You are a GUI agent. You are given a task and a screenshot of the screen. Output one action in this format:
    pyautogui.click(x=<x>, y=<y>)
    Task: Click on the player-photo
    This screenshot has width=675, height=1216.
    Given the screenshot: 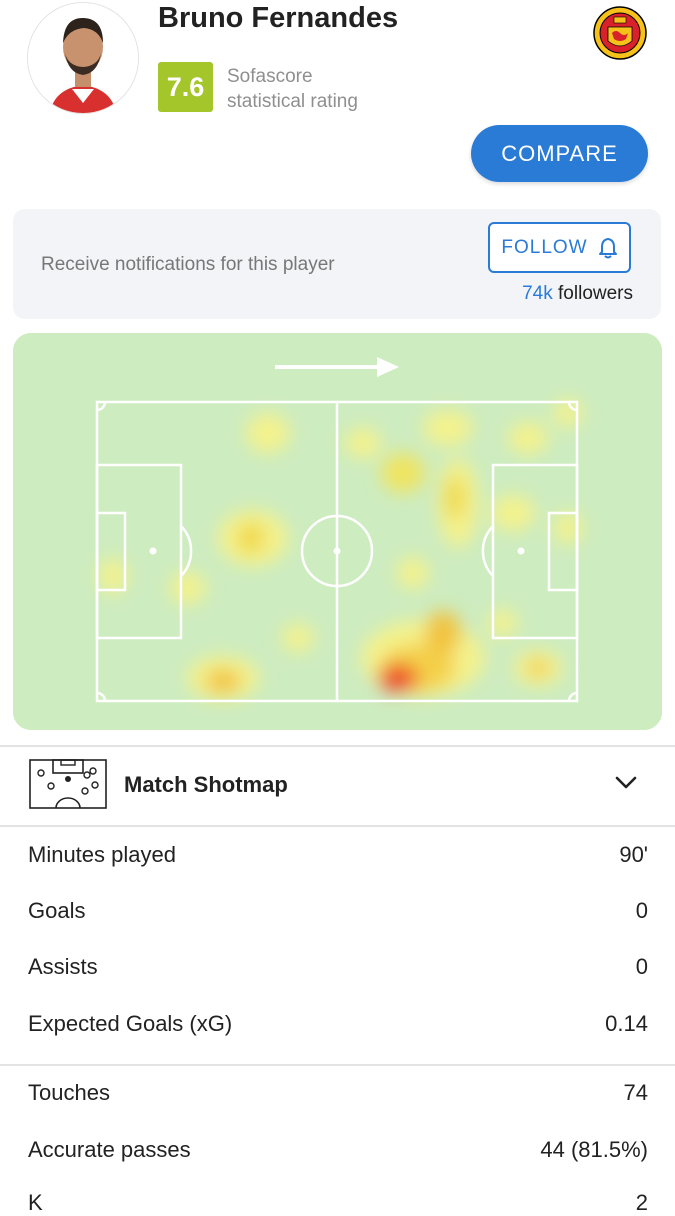 What is the action you would take?
    pyautogui.click(x=83, y=58)
    